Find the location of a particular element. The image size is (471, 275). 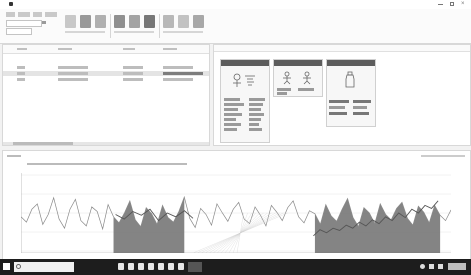

dropdown-chevron-icon is located at coordinates (44, 22).